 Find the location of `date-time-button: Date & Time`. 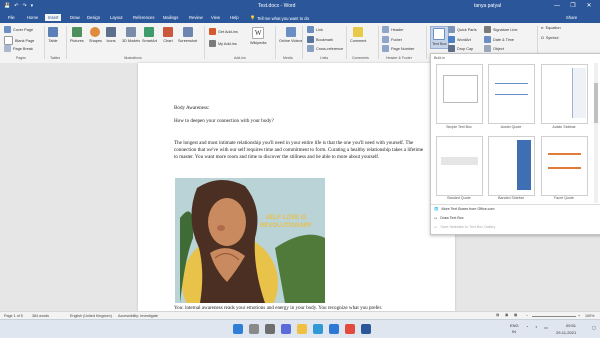

date-time-button: Date & Time is located at coordinates (499, 39).